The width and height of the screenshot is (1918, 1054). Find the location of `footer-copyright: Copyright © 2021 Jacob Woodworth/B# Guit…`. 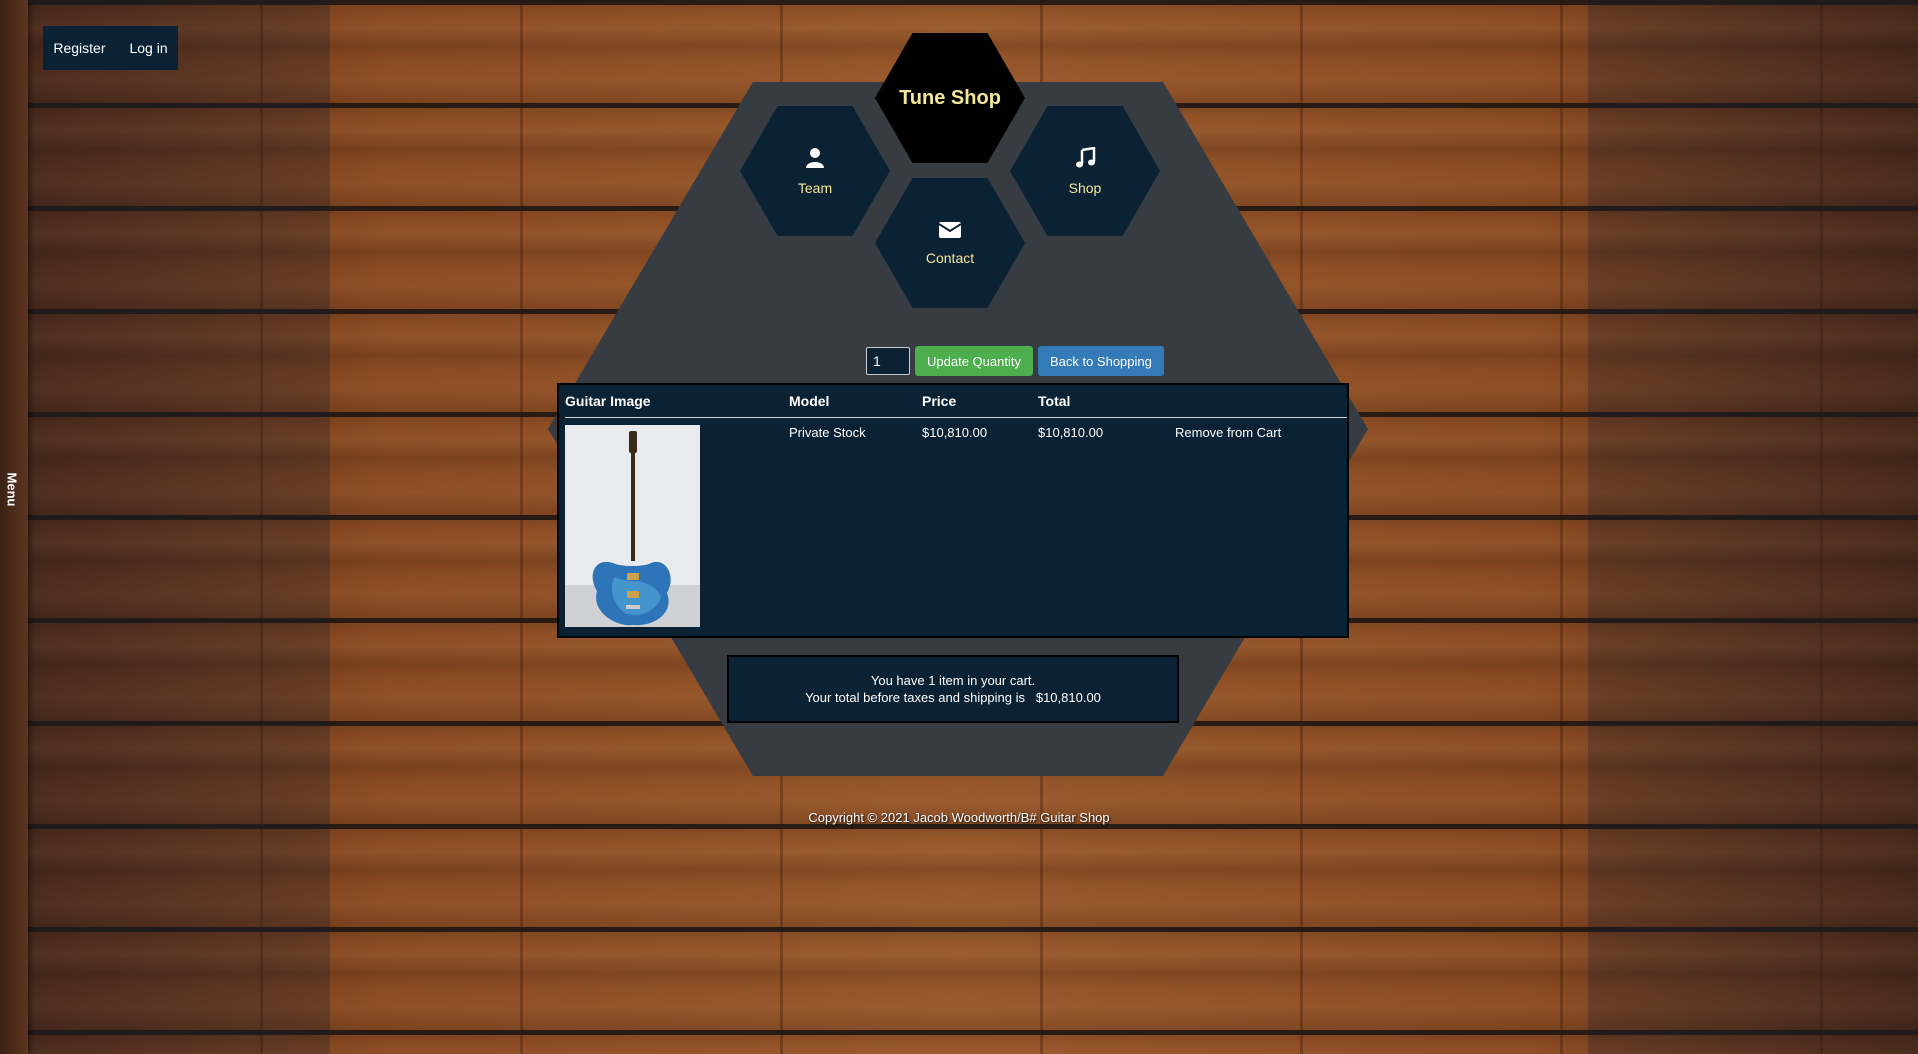

footer-copyright: Copyright © 2021 Jacob Woodworth/B# Guit… is located at coordinates (959, 817).